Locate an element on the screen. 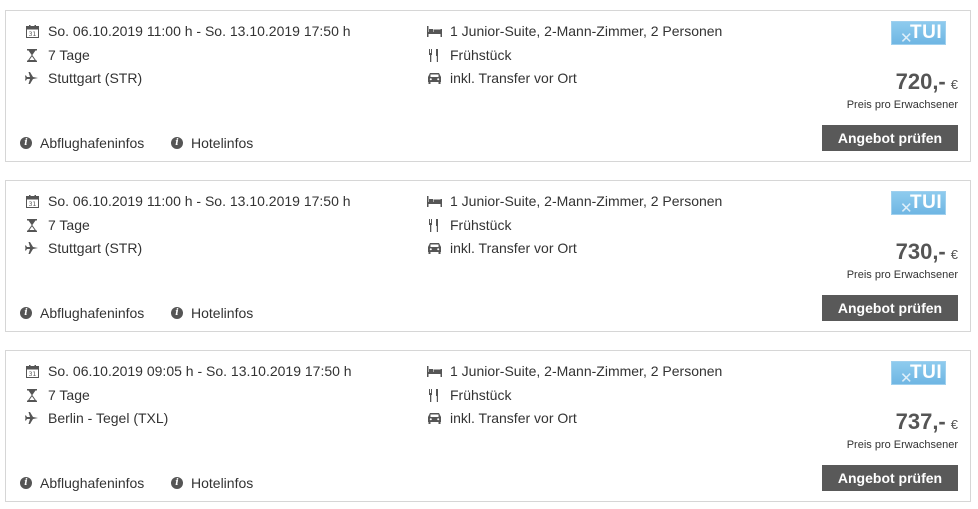  price: 730,- € is located at coordinates (927, 252).